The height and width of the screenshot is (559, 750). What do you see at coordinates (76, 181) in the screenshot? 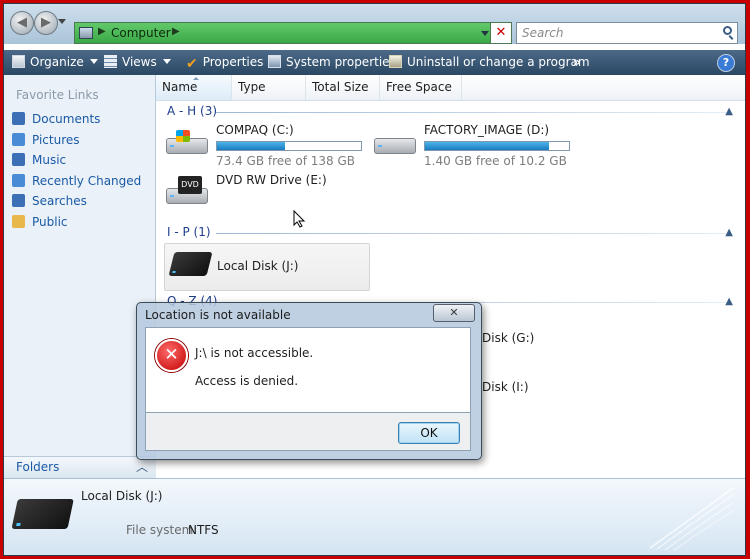
I see `sidebar-item-recently-changed: Recently Changed` at bounding box center [76, 181].